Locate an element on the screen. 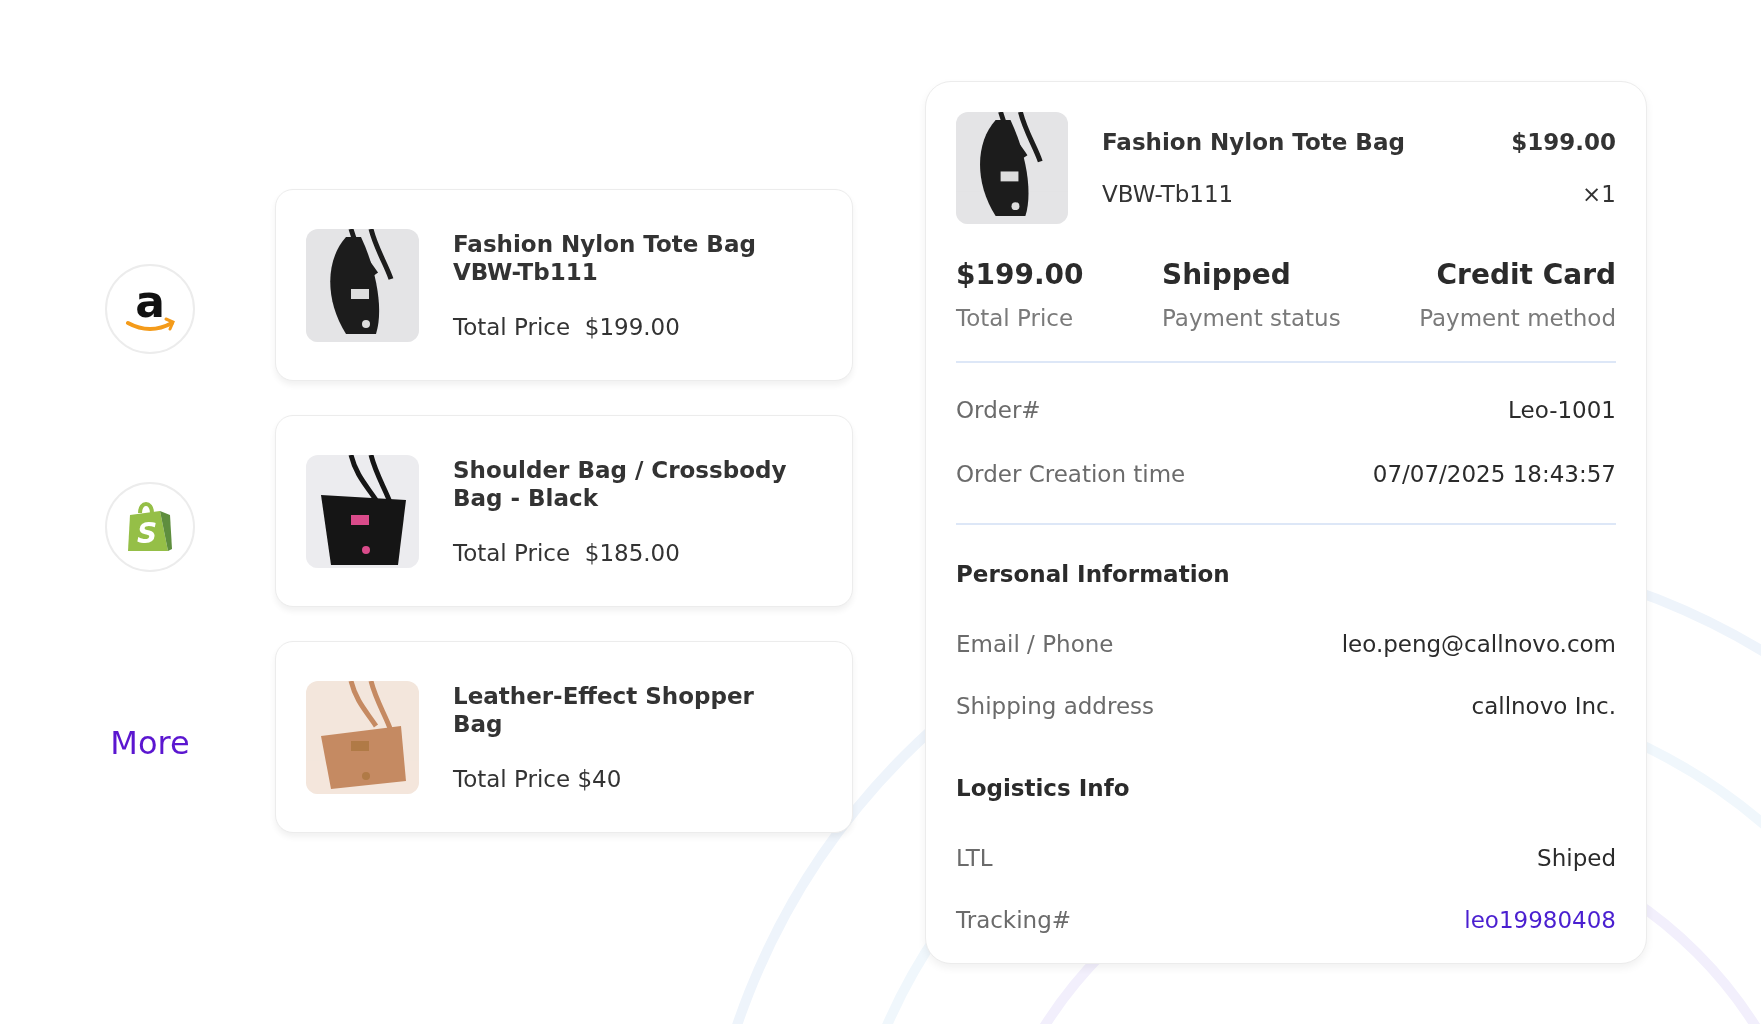  order-card: Leather-Effect Shopper Bag Total Price $40 is located at coordinates (564, 737).